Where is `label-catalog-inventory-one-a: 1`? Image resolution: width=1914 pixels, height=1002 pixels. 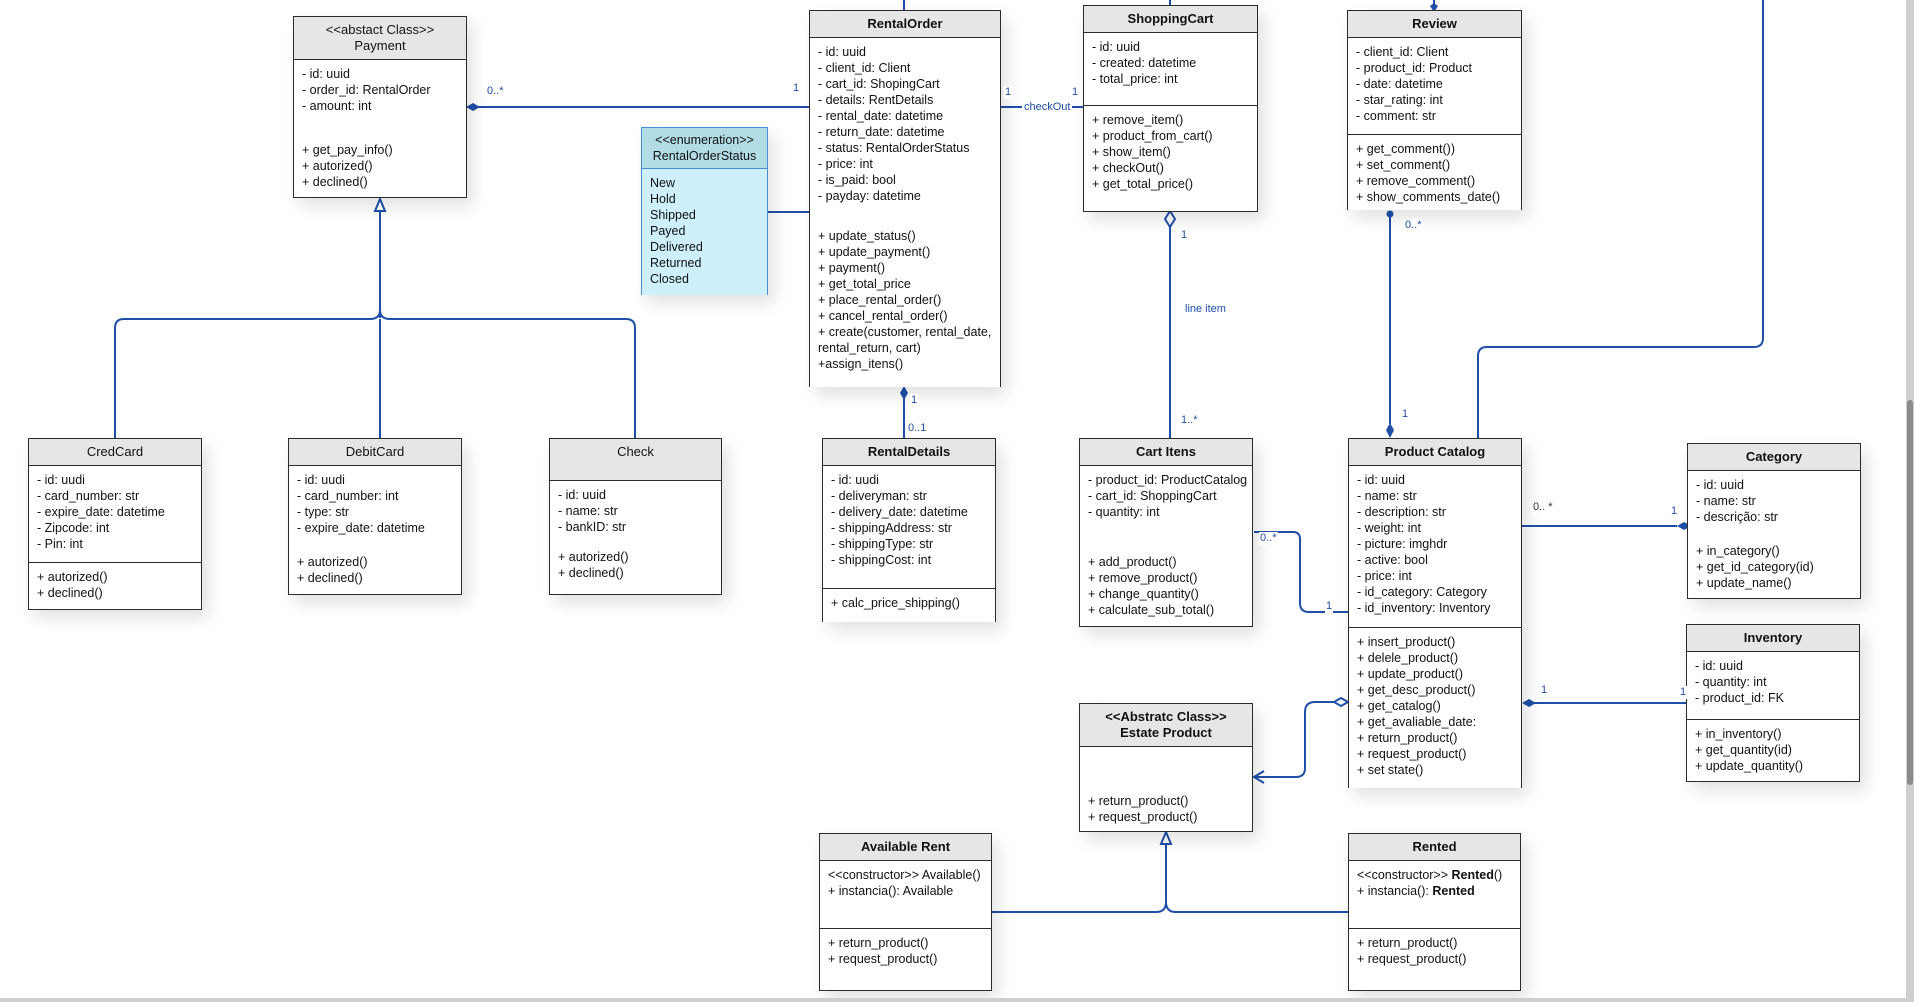
label-catalog-inventory-one-a: 1 is located at coordinates (1544, 690).